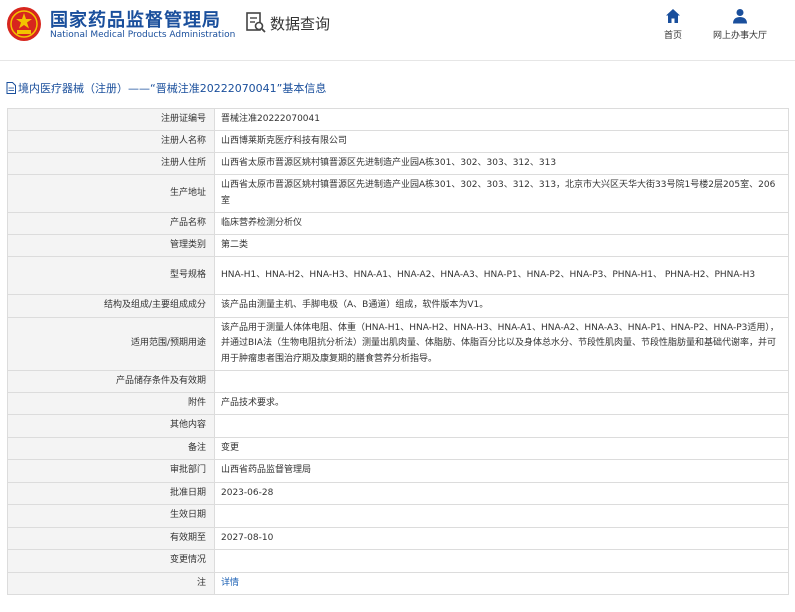 This screenshot has height=612, width=795. Describe the element at coordinates (501, 493) in the screenshot. I see `field-value: 2023-06-28` at that location.